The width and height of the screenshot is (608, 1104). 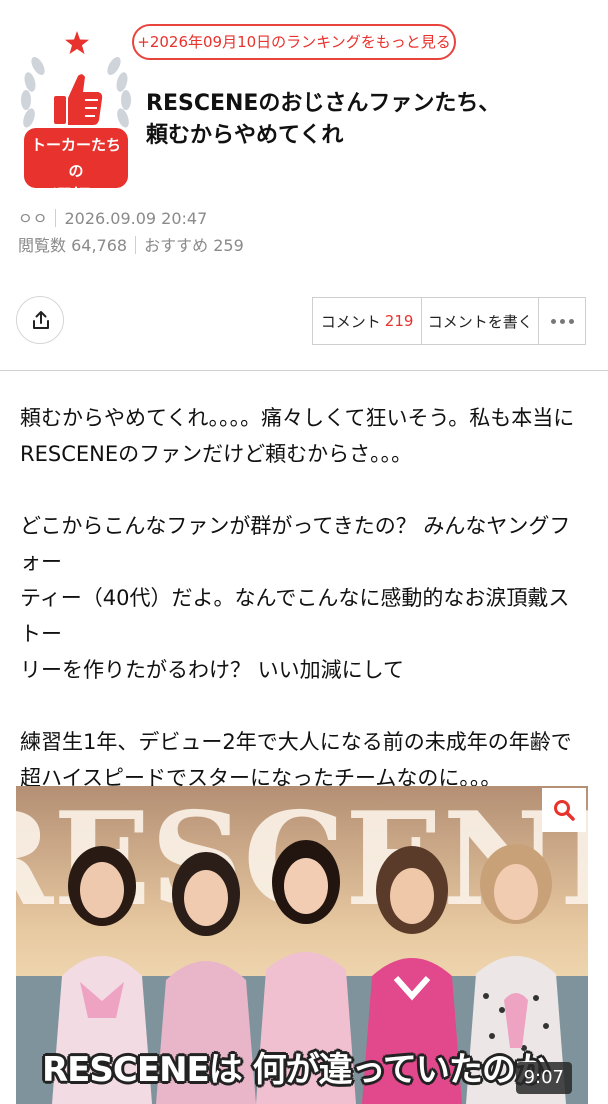 I want to click on more-button, so click(x=562, y=321).